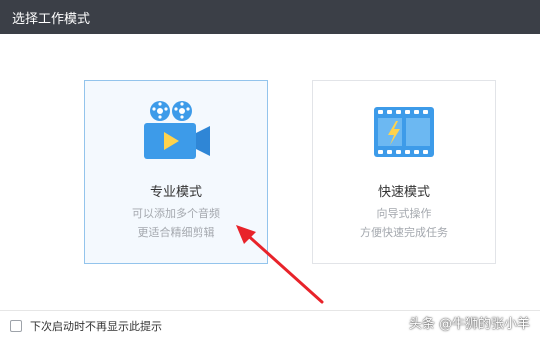  Describe the element at coordinates (270, 17) in the screenshot. I see `window-titlebar: 选择工作模式` at that location.